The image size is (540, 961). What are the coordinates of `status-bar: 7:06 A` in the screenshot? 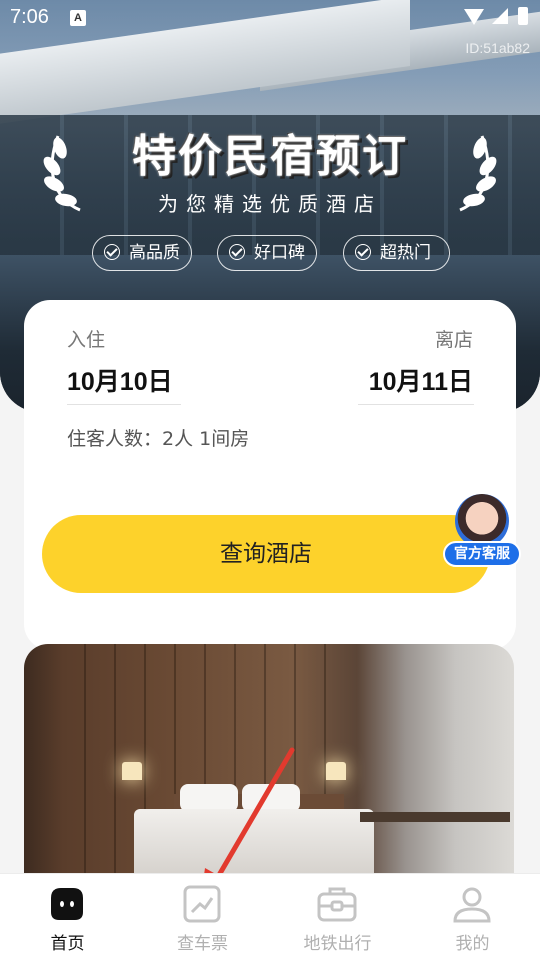 It's located at (270, 18).